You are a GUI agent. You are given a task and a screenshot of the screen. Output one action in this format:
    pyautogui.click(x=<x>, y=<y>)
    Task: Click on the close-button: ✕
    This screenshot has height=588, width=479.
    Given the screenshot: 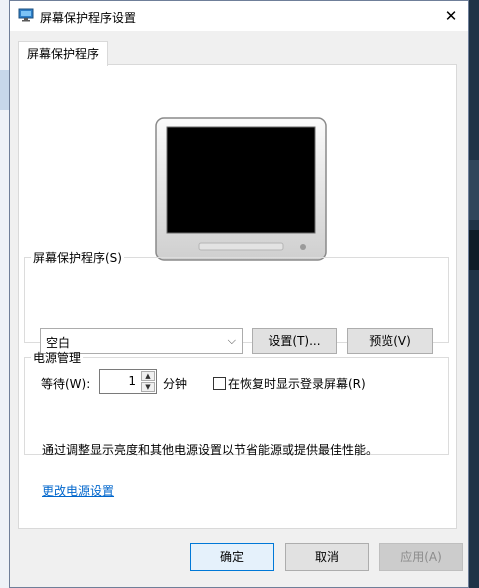 What is the action you would take?
    pyautogui.click(x=451, y=16)
    